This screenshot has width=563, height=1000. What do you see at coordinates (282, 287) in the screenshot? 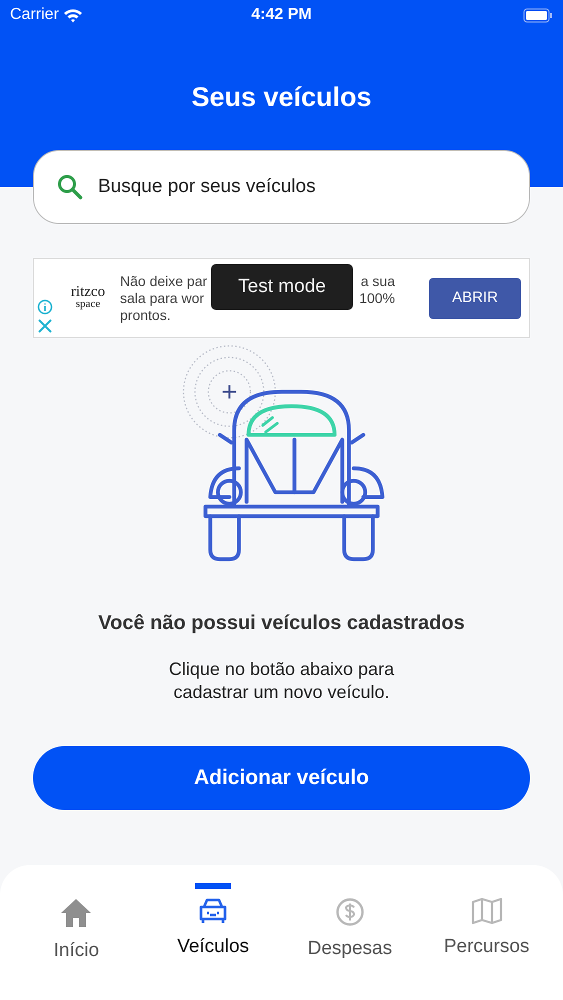
I see `test-mode-toast: Test mode` at bounding box center [282, 287].